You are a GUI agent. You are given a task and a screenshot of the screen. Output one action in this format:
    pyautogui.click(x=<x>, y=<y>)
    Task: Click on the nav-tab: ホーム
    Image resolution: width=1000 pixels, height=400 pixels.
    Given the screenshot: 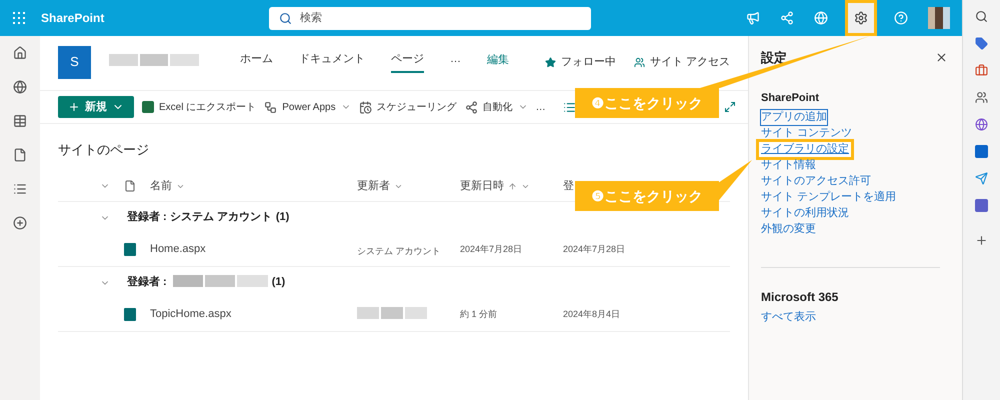 What is the action you would take?
    pyautogui.click(x=256, y=62)
    